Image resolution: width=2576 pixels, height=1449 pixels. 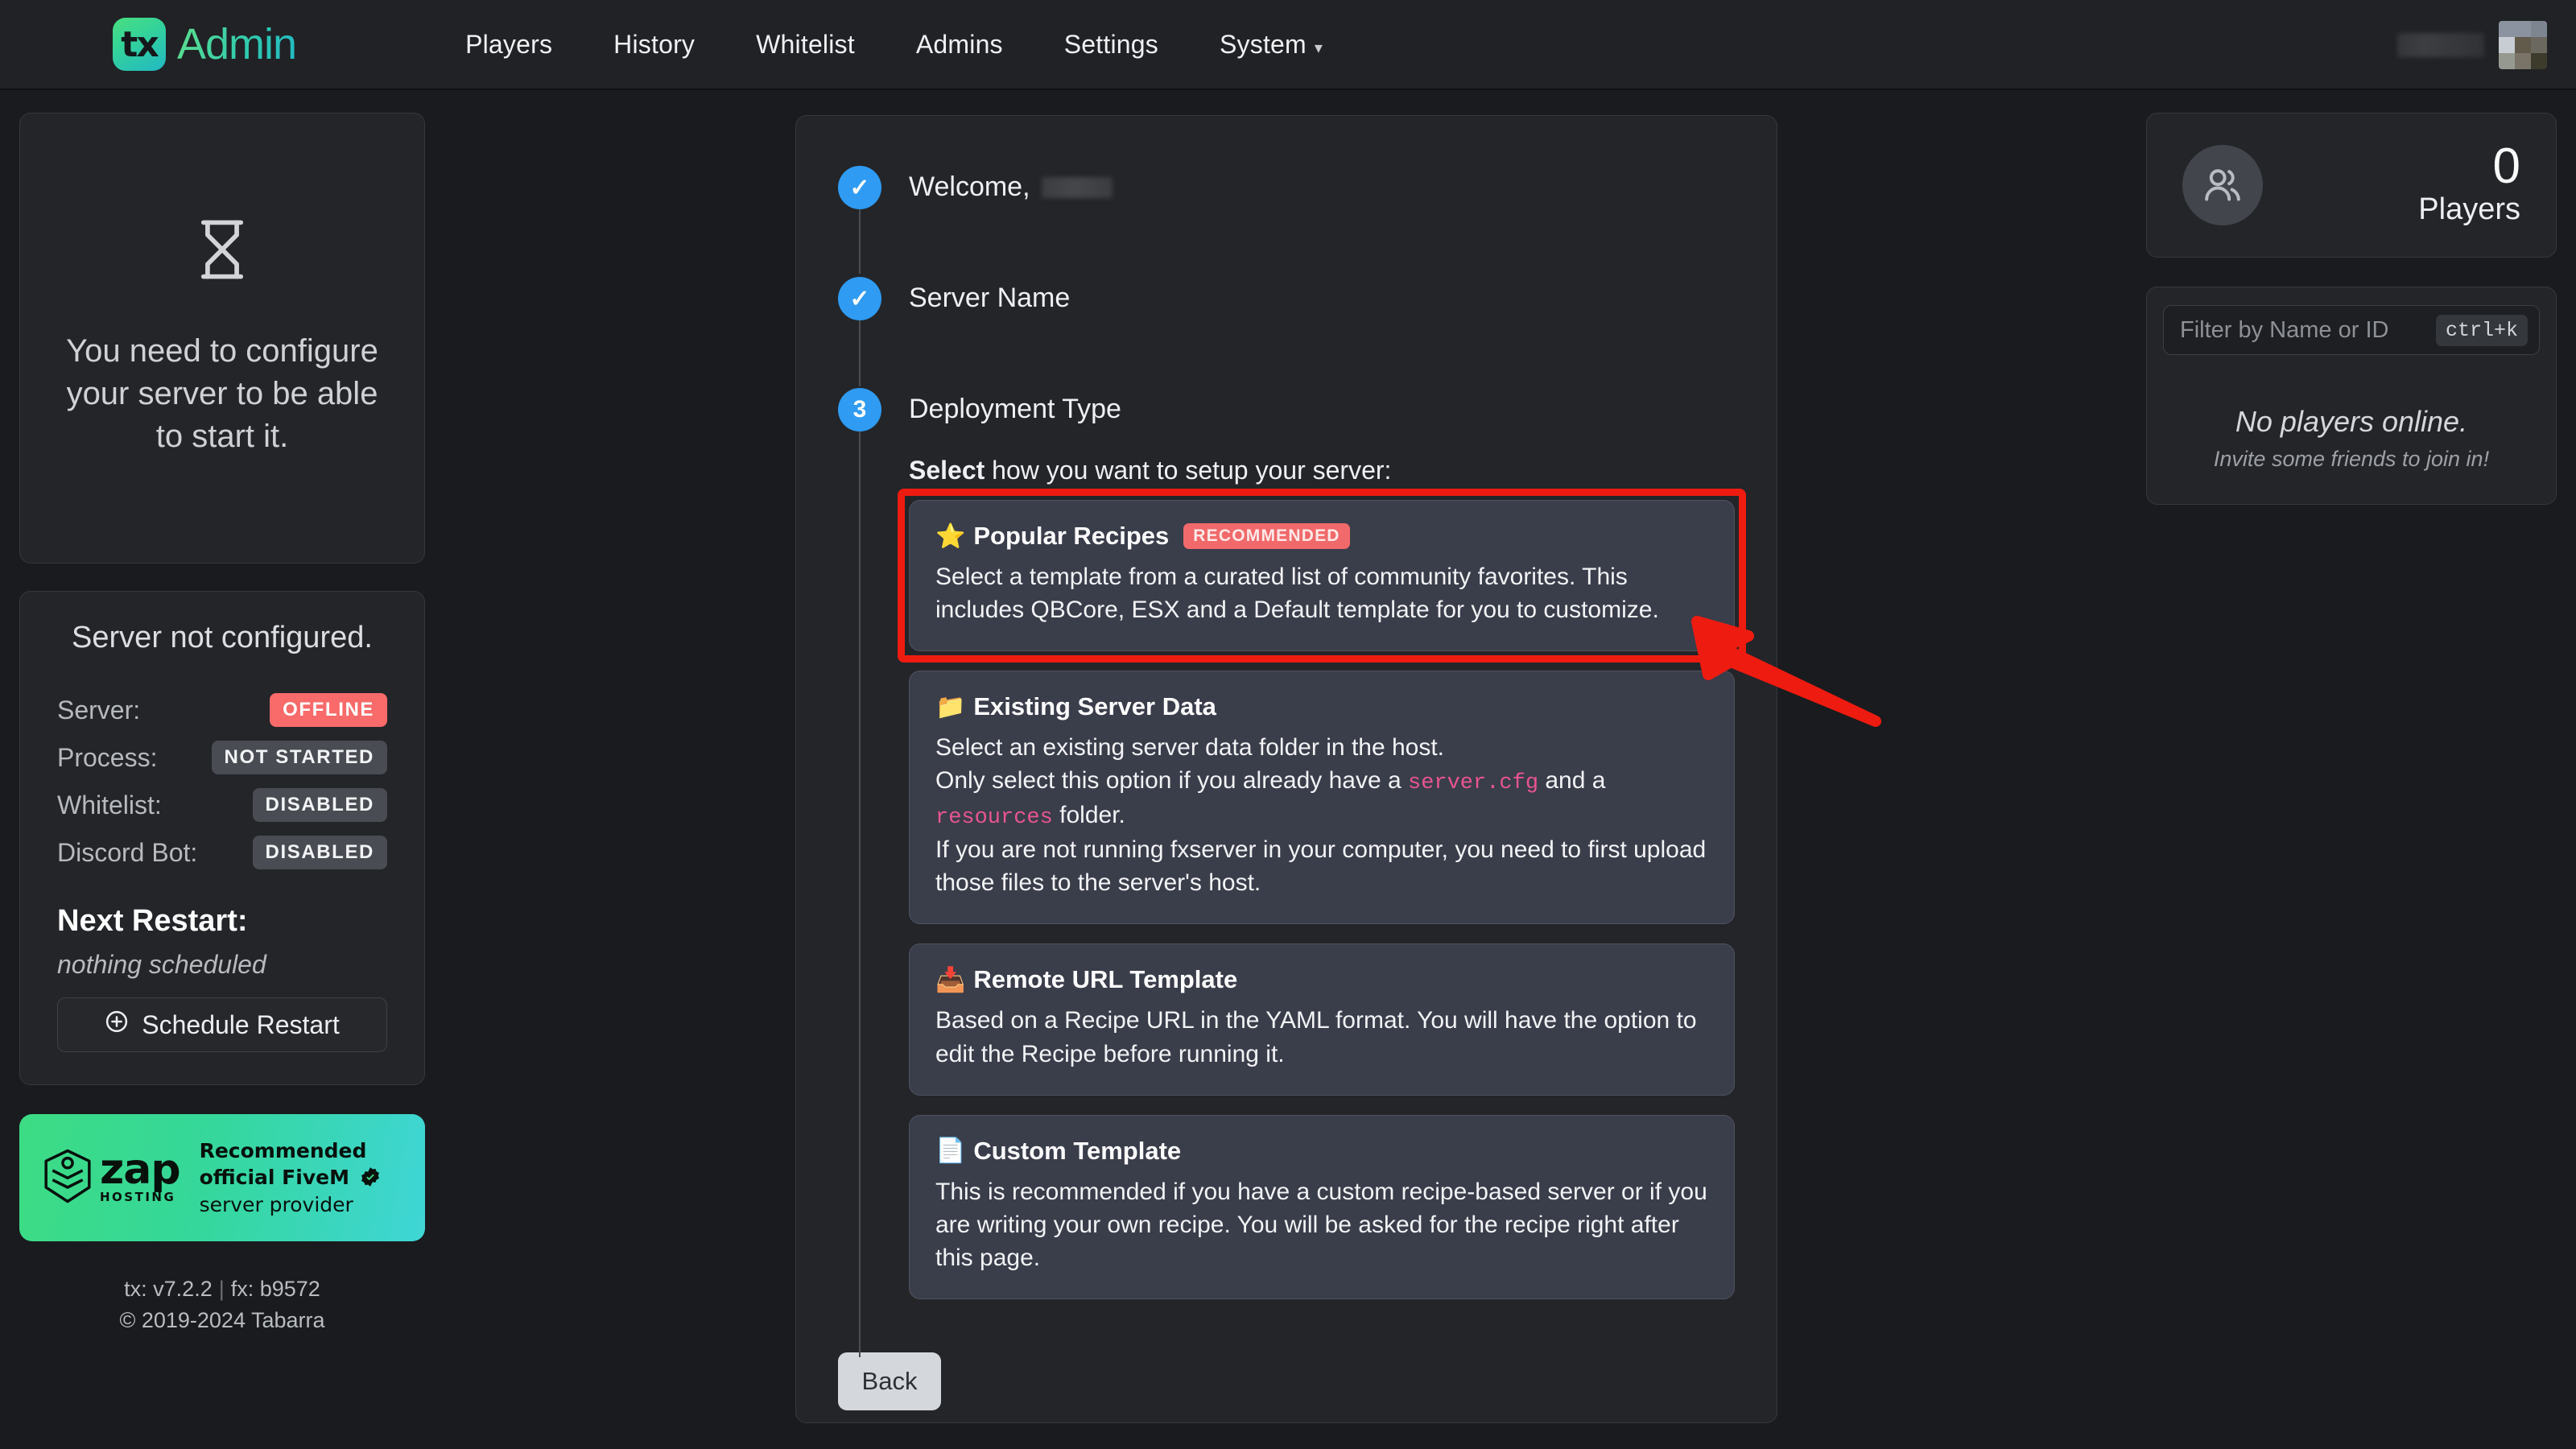 I want to click on wizard-step-server-name-label: Server Name, so click(x=990, y=298).